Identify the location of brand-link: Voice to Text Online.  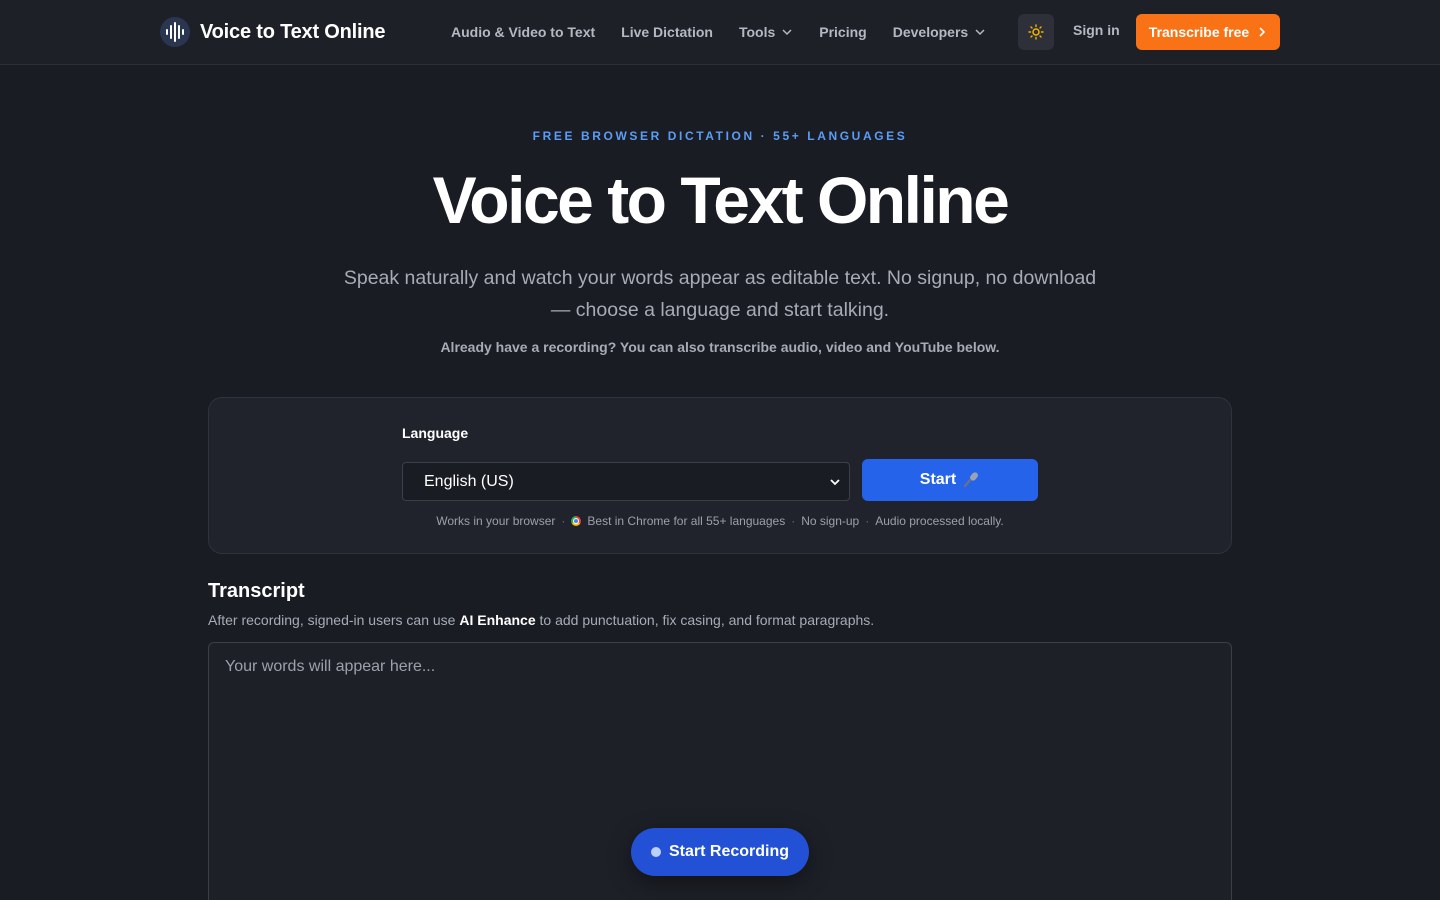
(272, 32).